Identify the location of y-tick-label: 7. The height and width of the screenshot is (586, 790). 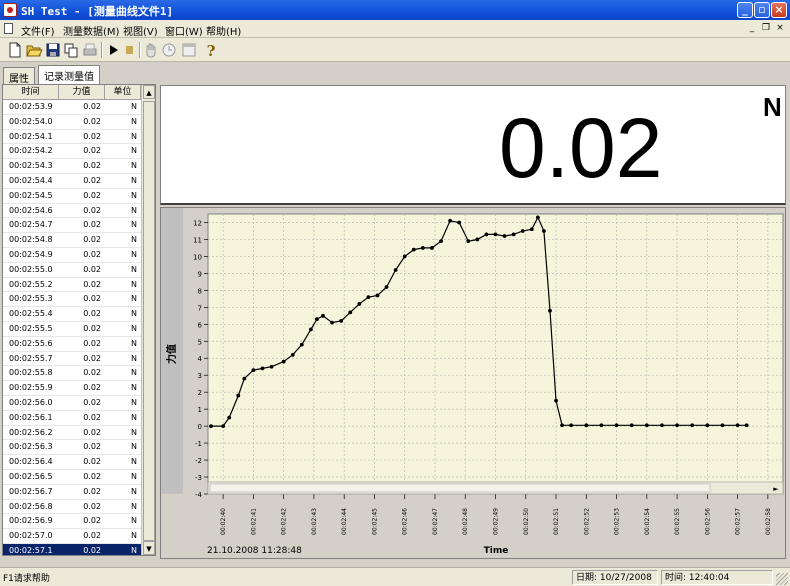
(200, 308).